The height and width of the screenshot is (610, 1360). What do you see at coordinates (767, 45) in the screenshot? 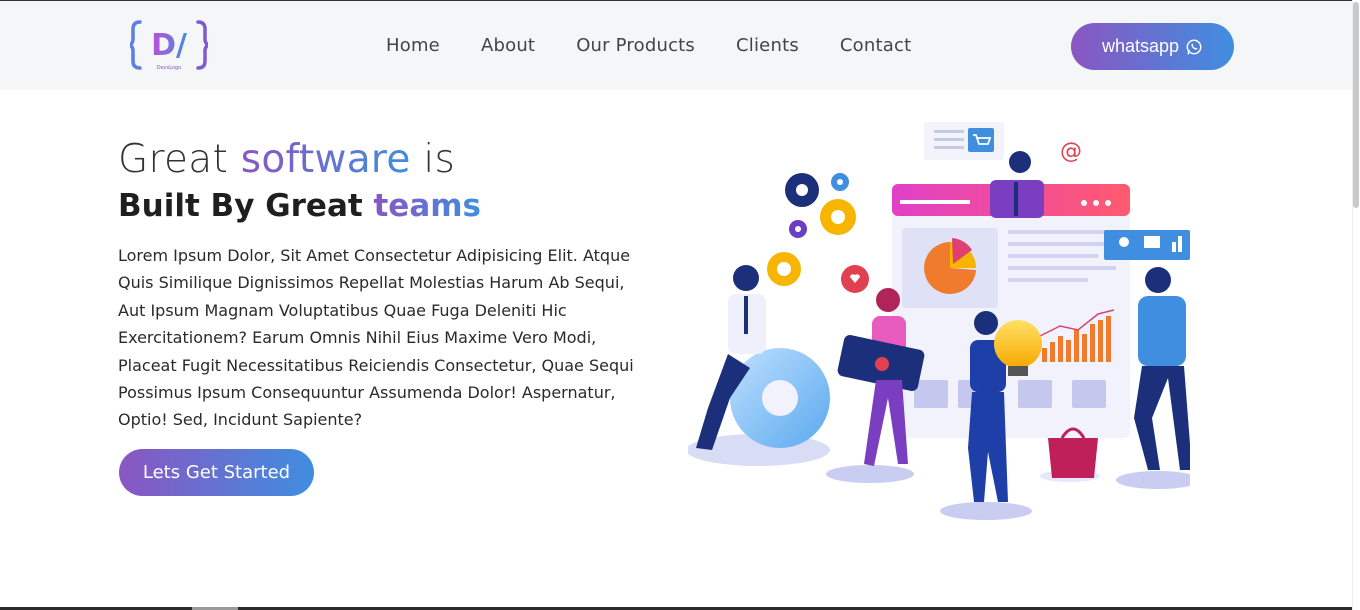
I see `nav-link-clients: Clients` at bounding box center [767, 45].